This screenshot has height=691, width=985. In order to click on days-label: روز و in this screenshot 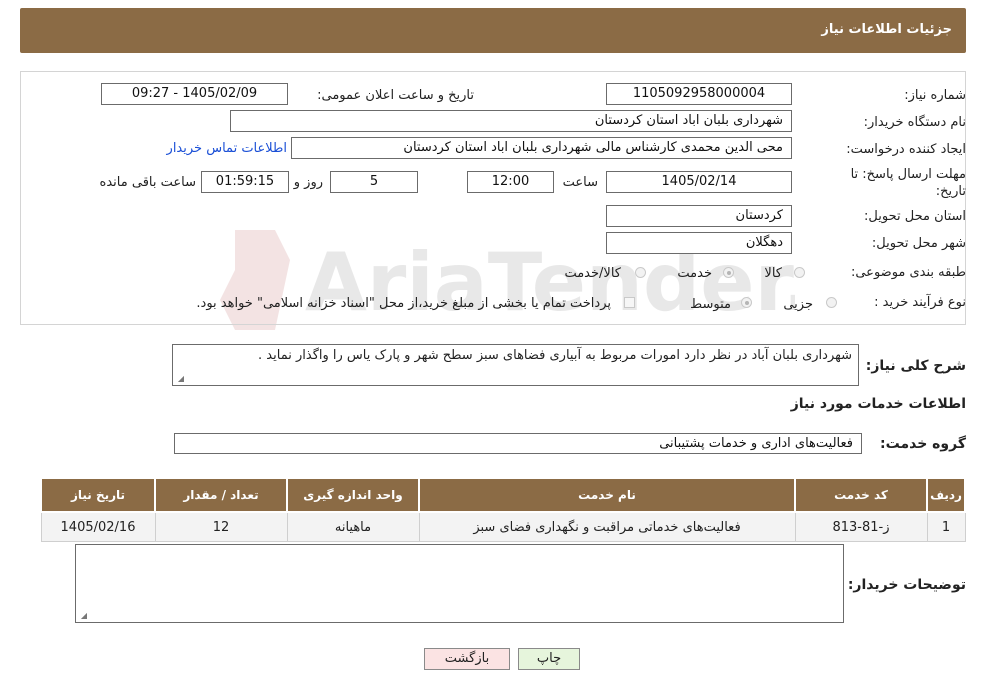, I will do `click(308, 182)`.